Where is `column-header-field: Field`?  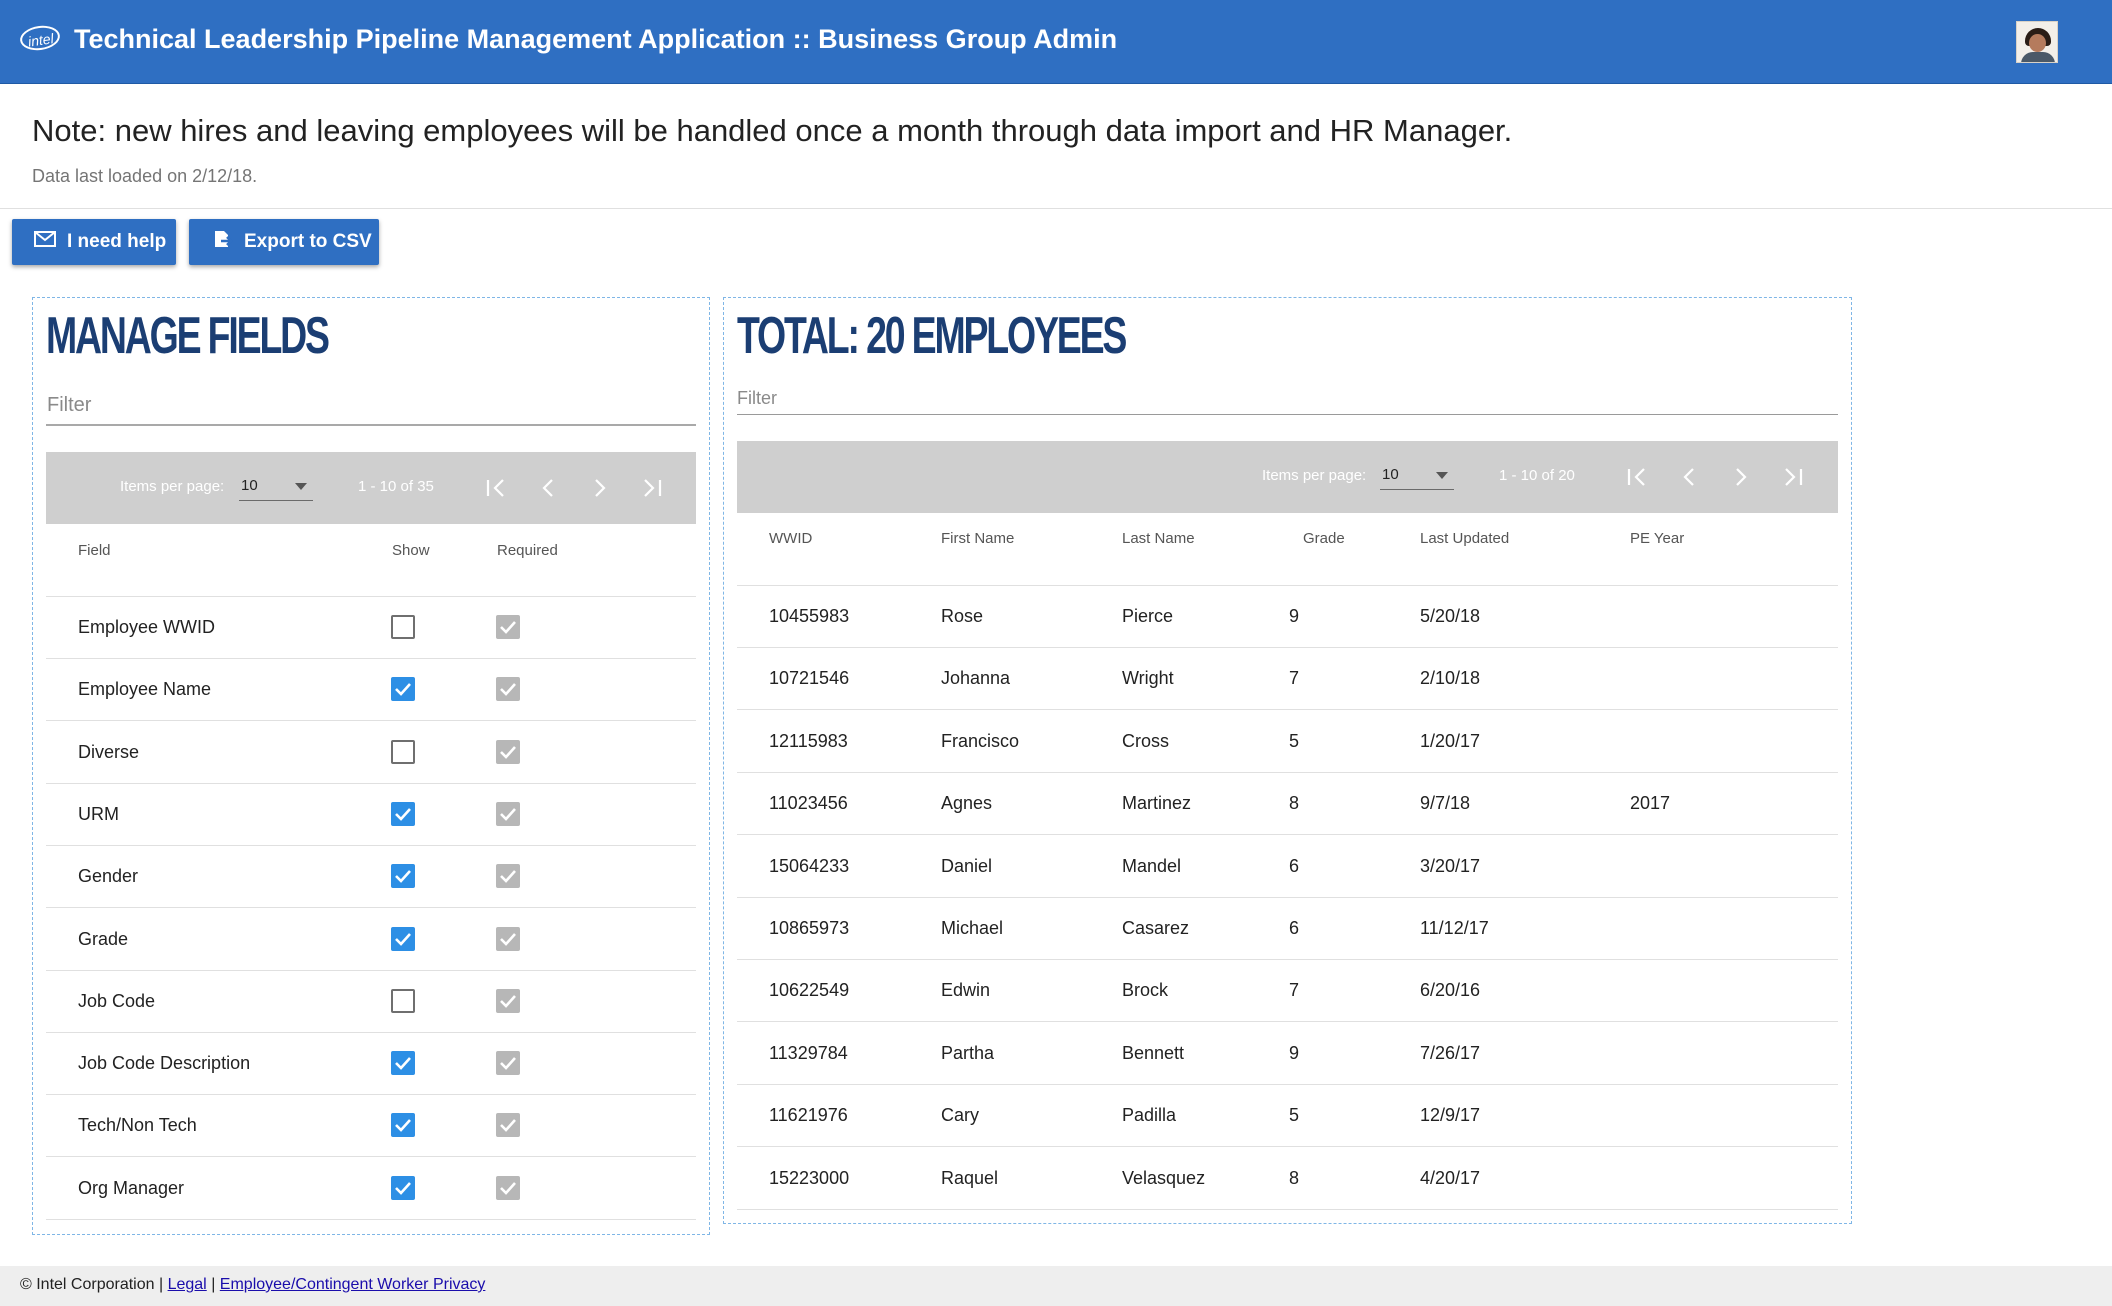 column-header-field: Field is located at coordinates (94, 550).